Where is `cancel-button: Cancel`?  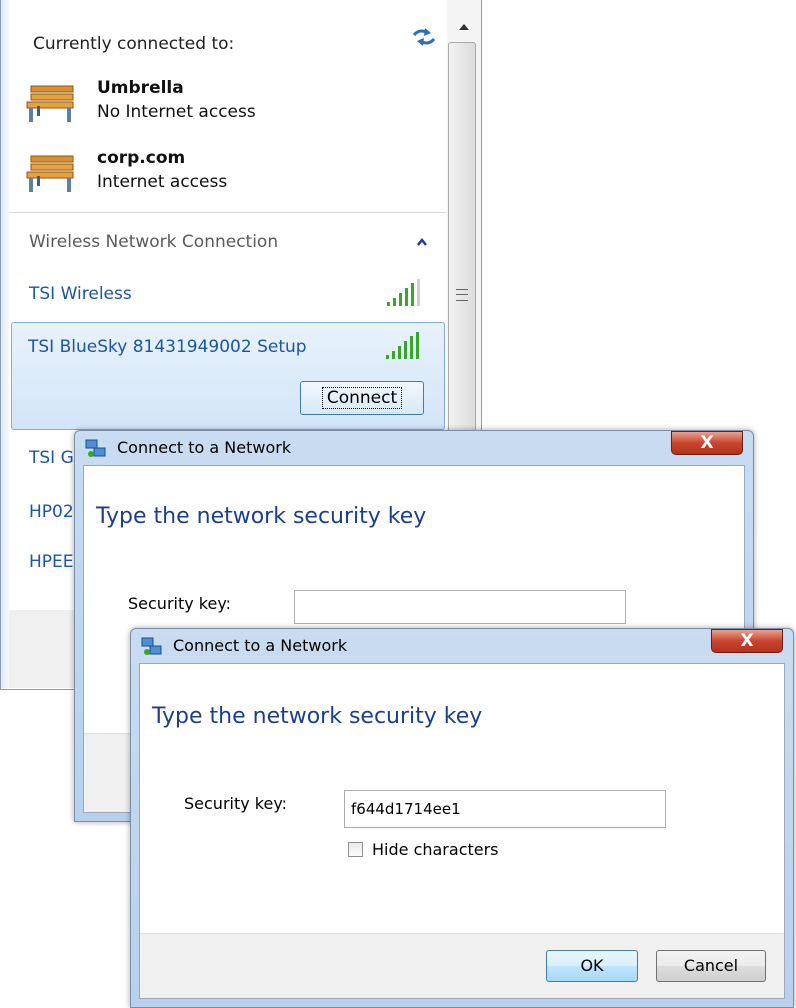 cancel-button: Cancel is located at coordinates (711, 966).